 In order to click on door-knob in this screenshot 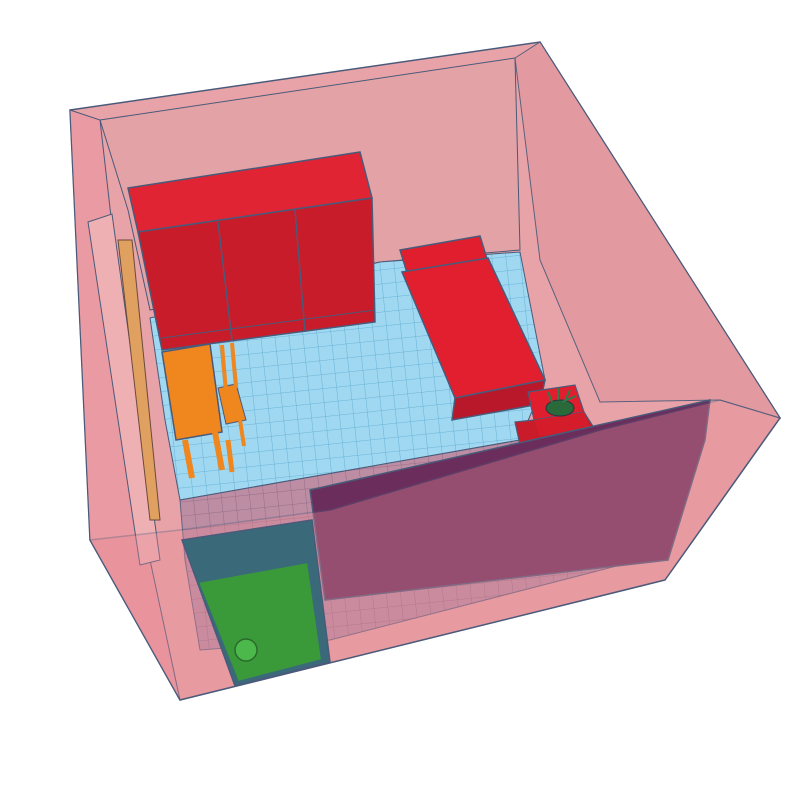, I will do `click(246, 650)`.